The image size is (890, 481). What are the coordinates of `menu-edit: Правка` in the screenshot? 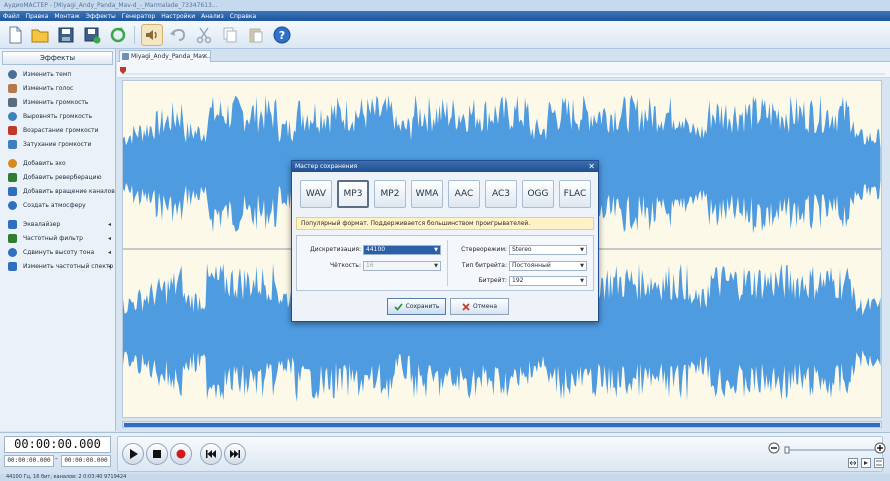 It's located at (37, 16).